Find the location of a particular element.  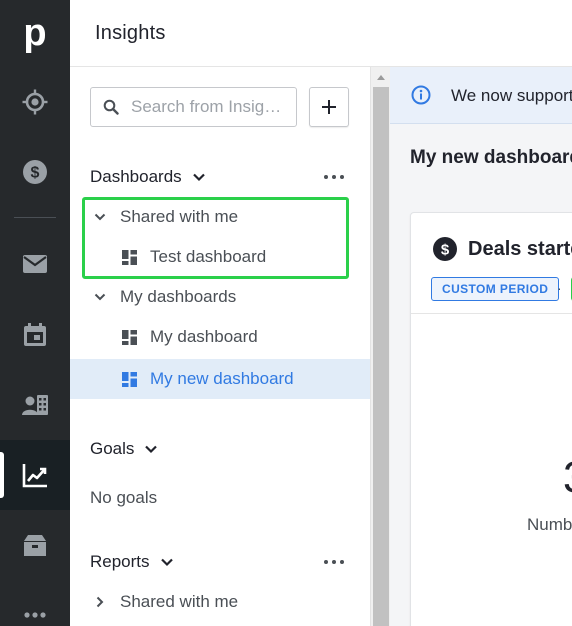

search-icon is located at coordinates (111, 107).